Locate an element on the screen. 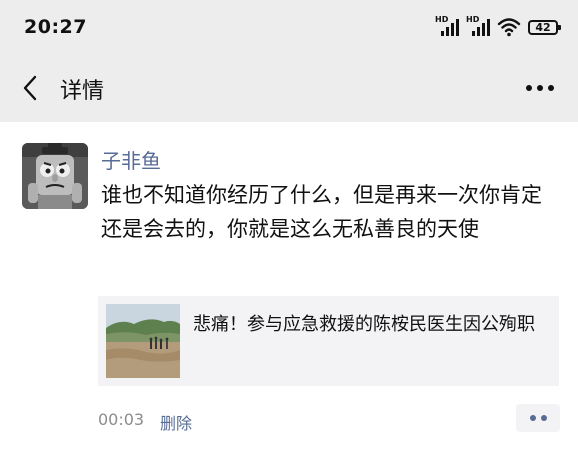  avatar is located at coordinates (55, 176).